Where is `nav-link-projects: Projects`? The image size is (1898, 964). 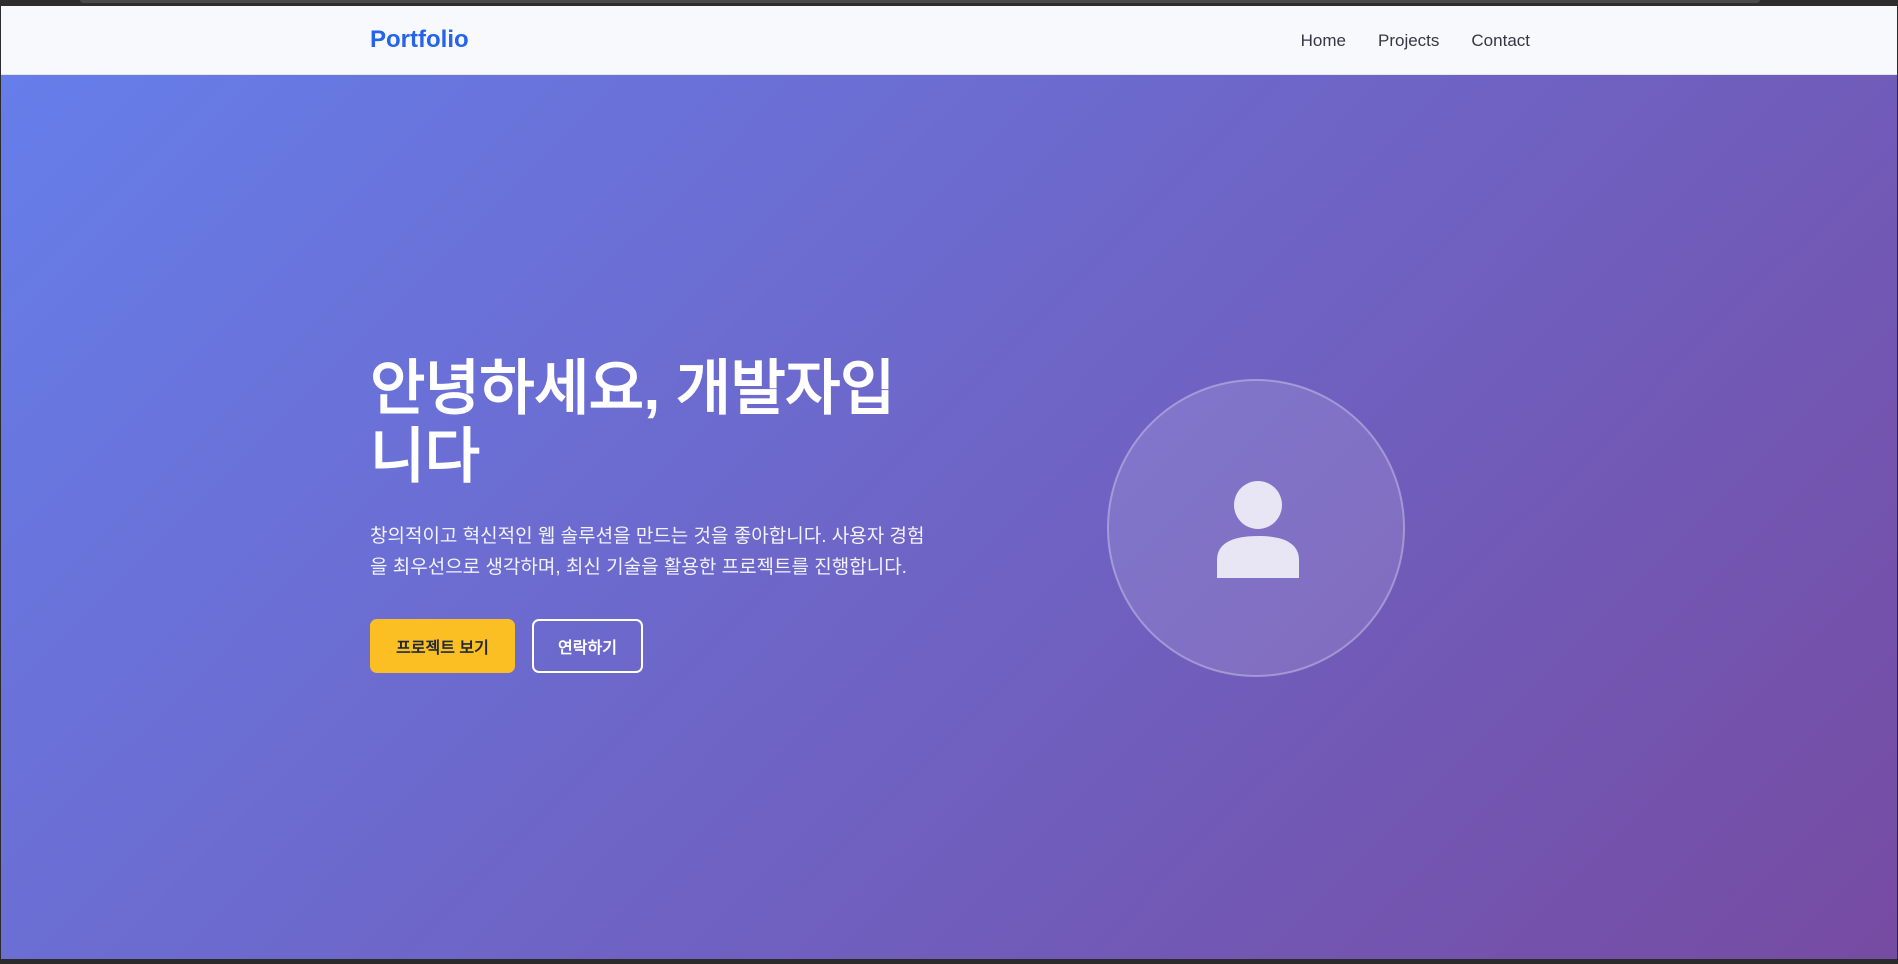
nav-link-projects: Projects is located at coordinates (1408, 41).